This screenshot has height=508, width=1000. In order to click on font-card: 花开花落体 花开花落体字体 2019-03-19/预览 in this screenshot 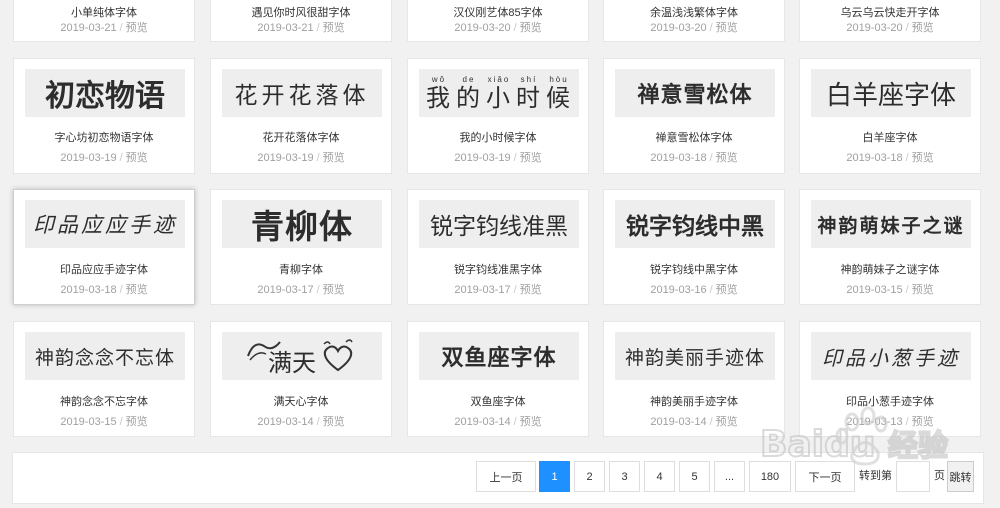, I will do `click(301, 116)`.